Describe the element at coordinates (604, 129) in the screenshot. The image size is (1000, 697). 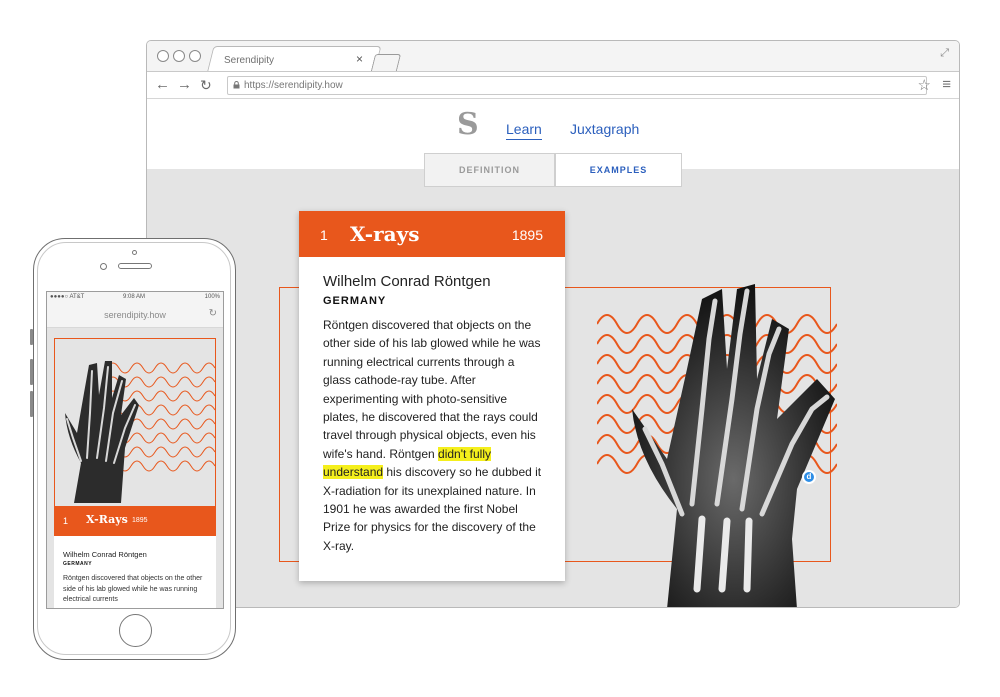
I see `nav-juxtagraph-link: Juxtagraph` at that location.